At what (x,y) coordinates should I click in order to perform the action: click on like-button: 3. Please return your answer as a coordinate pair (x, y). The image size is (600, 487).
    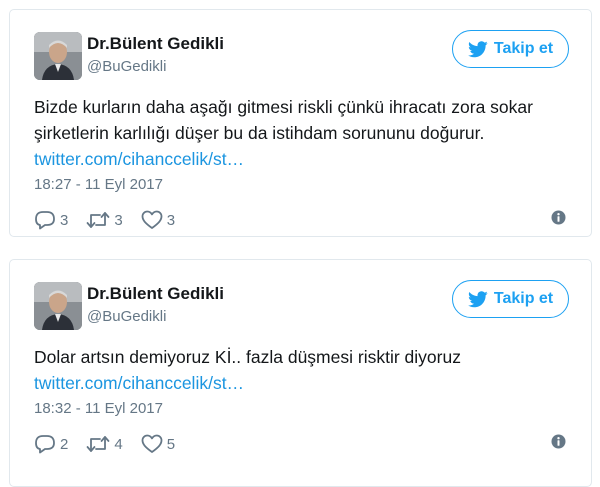
    Looking at the image, I should click on (158, 220).